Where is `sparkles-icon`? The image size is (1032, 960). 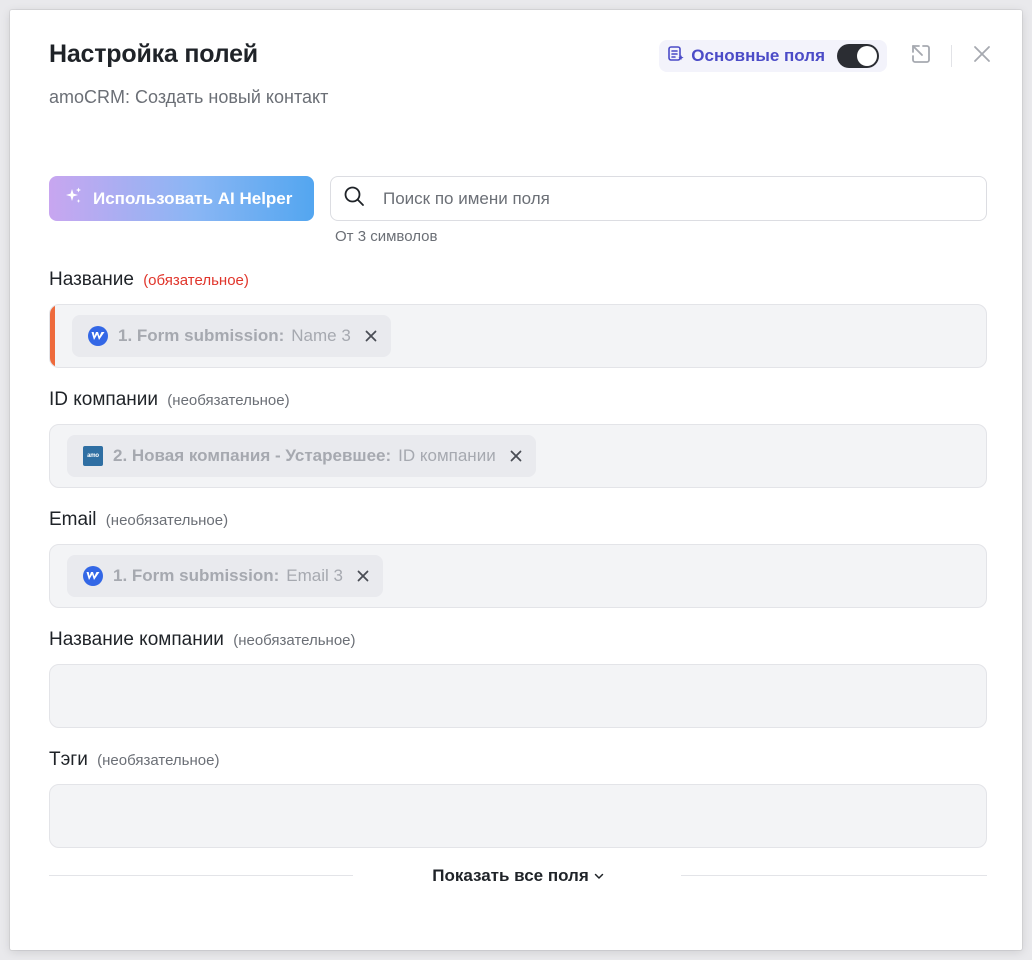 sparkles-icon is located at coordinates (73, 198).